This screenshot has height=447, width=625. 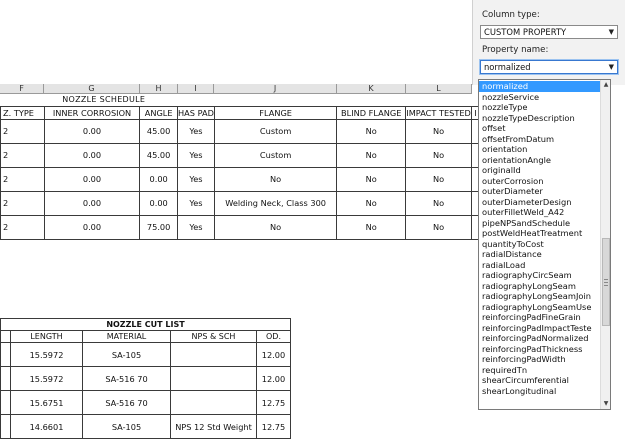 I want to click on cut-list-header-cell: LENGTH, so click(x=46, y=336).